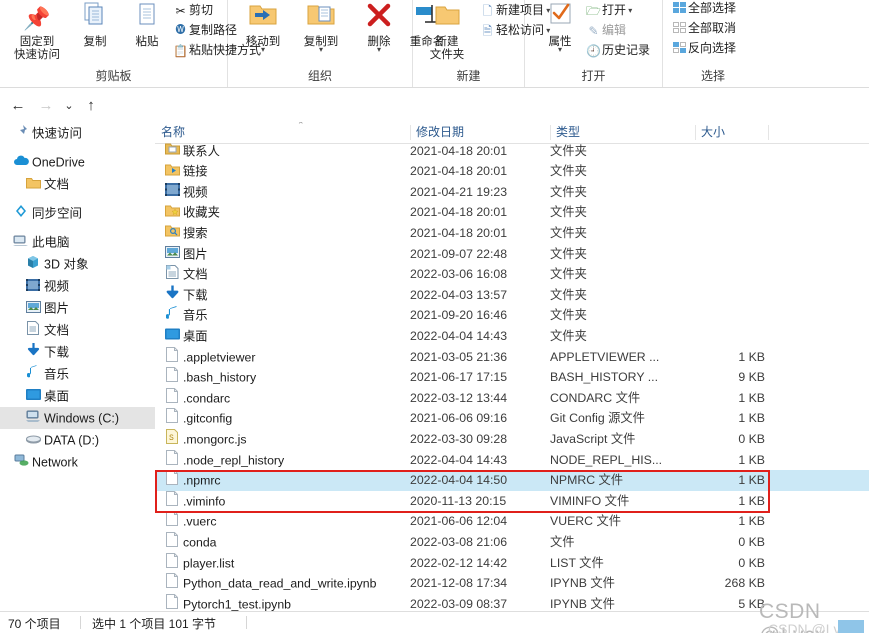  Describe the element at coordinates (512, 233) in the screenshot. I see `table-row: 搜索 2021-04-18 20:01 文件夹` at that location.